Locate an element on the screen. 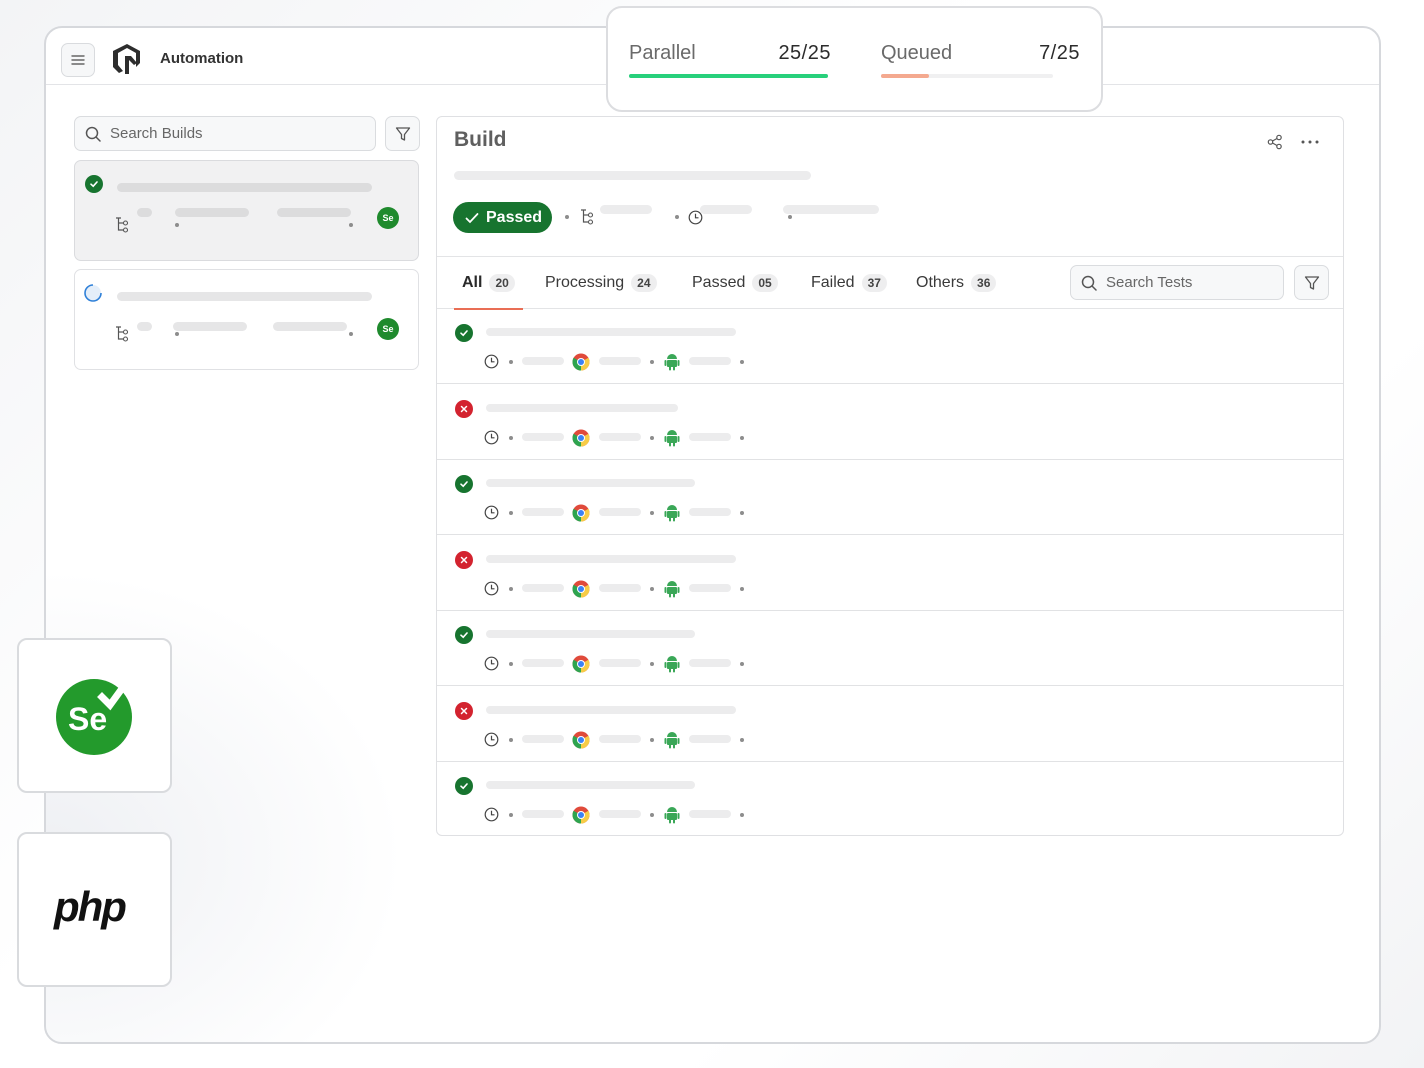 The width and height of the screenshot is (1424, 1068). selenium-icon: Se is located at coordinates (388, 218).